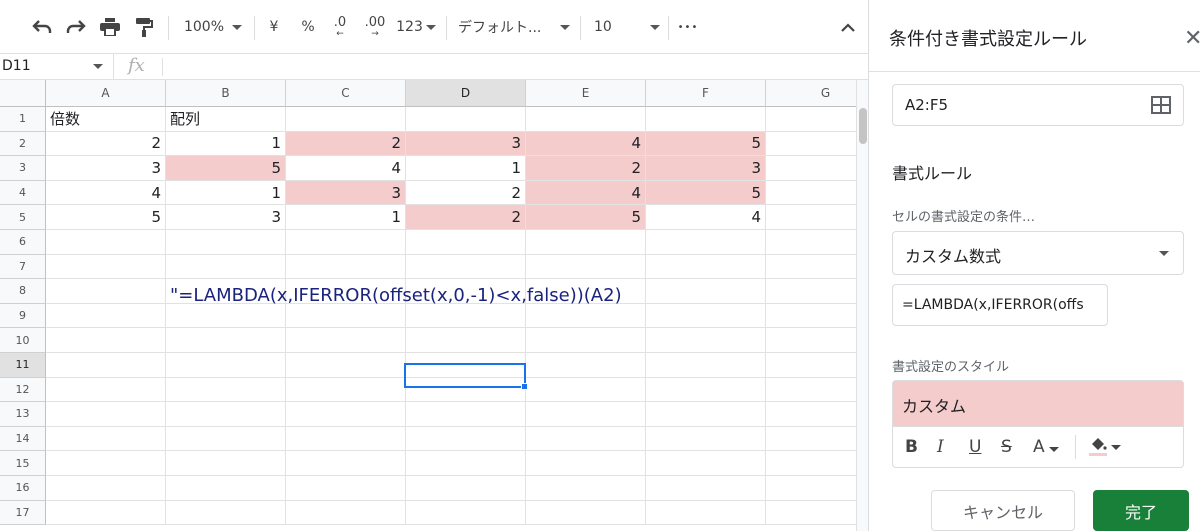 The height and width of the screenshot is (531, 1200). What do you see at coordinates (346, 513) in the screenshot?
I see `cell-c17` at bounding box center [346, 513].